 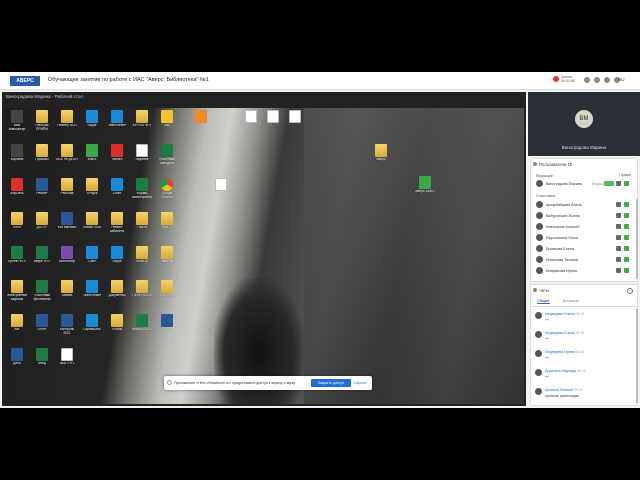 What do you see at coordinates (167, 258) in the screenshot?
I see `desktop-icon: Занятия` at bounding box center [167, 258].